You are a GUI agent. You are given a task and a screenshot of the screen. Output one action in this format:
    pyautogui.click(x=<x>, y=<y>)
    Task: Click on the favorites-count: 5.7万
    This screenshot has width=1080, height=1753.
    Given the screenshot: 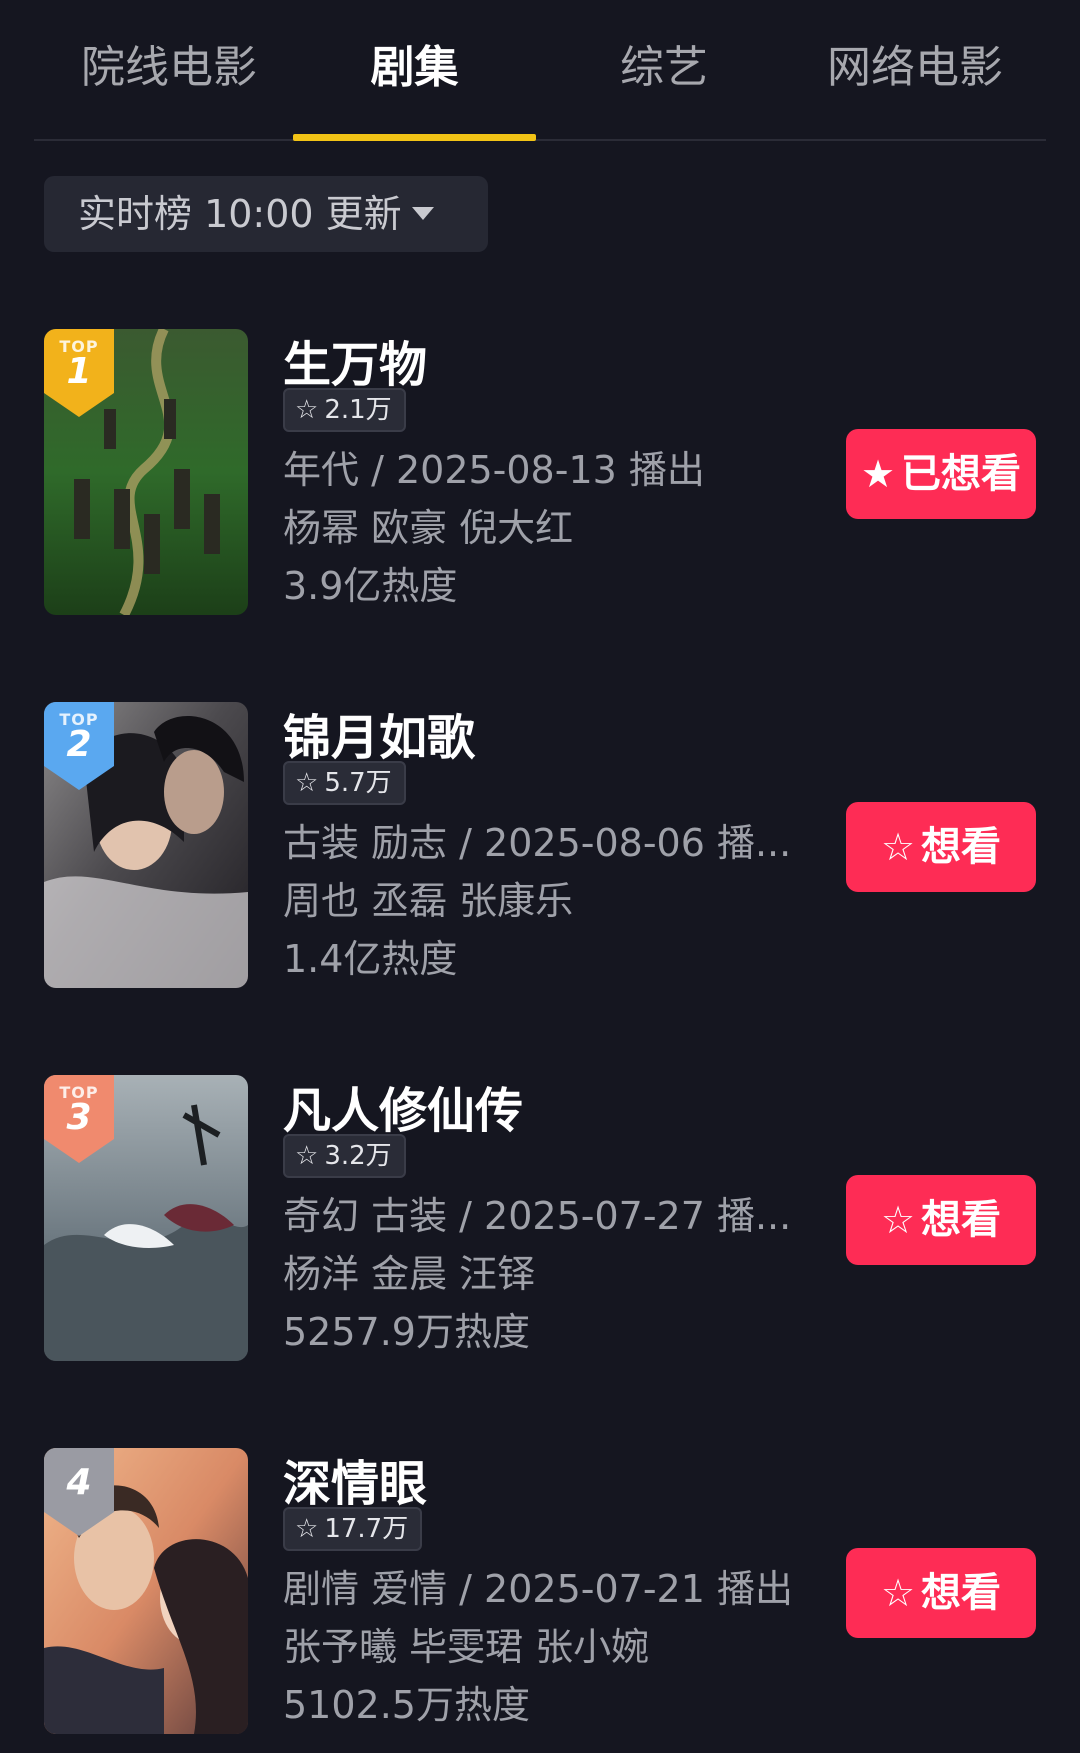 What is the action you would take?
    pyautogui.click(x=358, y=783)
    